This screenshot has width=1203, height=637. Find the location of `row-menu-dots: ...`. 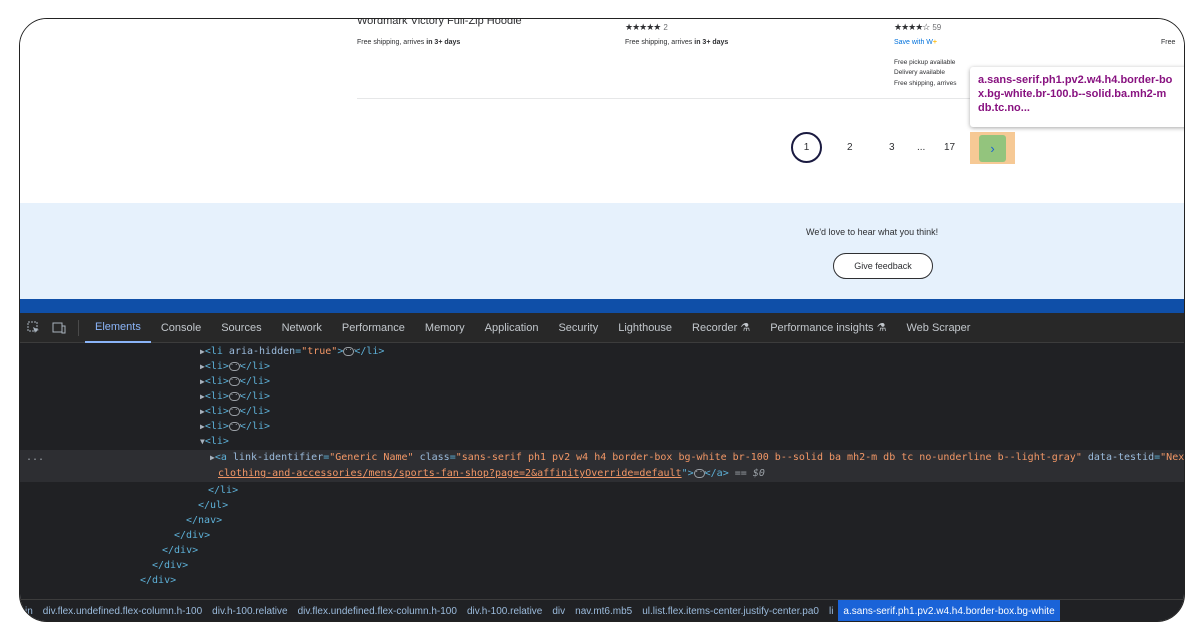

row-menu-dots: ... is located at coordinates (35, 457).